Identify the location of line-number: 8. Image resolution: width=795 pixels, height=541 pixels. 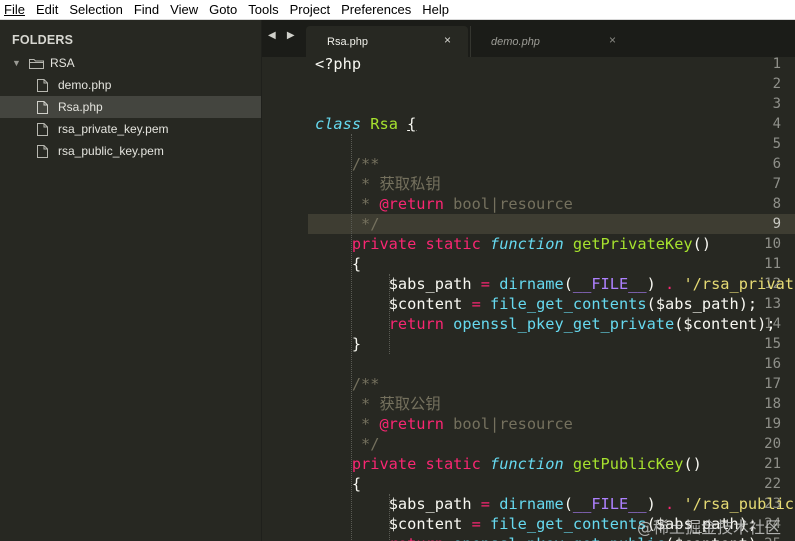
(776, 204).